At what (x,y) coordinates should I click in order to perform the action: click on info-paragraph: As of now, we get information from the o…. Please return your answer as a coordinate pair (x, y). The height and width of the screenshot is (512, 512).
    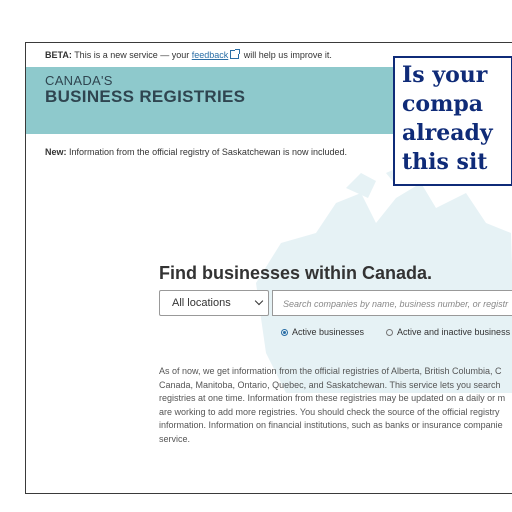
    Looking at the image, I should click on (335, 405).